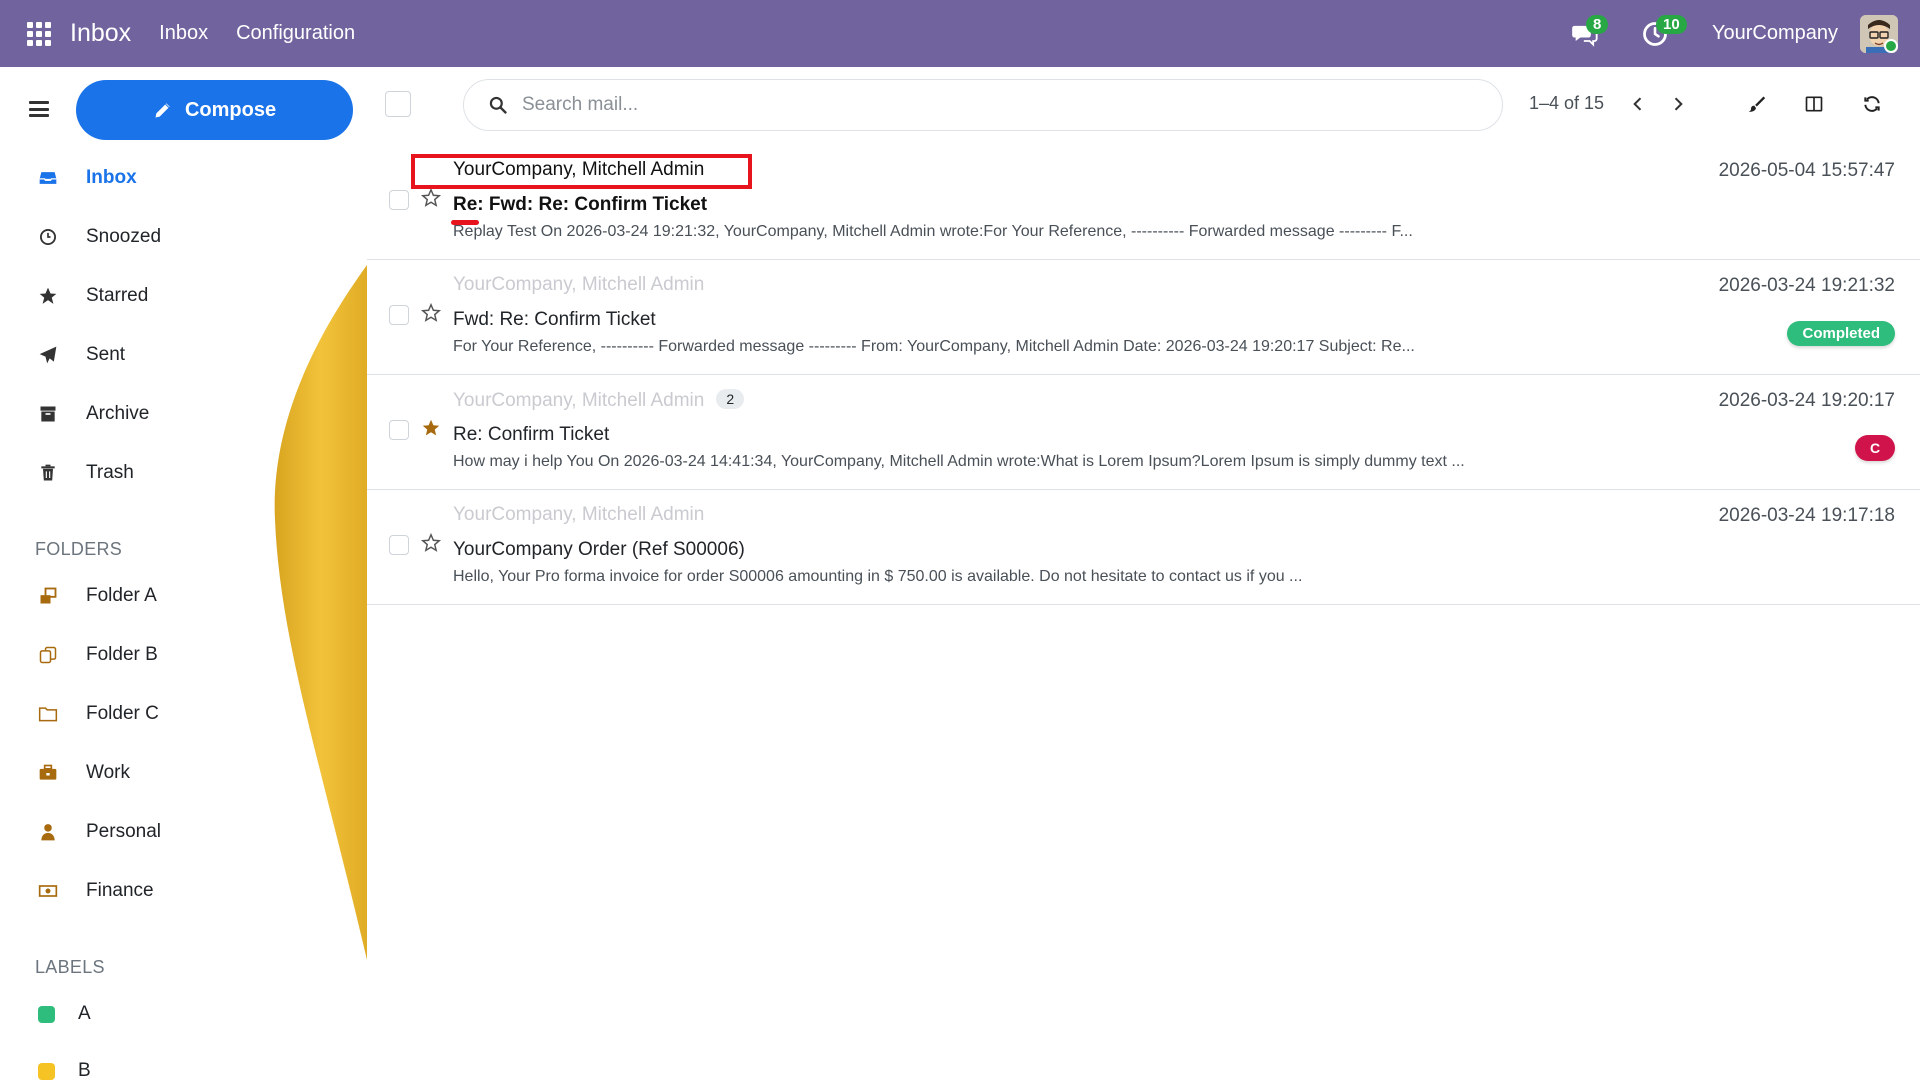 Image resolution: width=1920 pixels, height=1091 pixels. I want to click on sidebar-item-label: Snoozed, so click(124, 236).